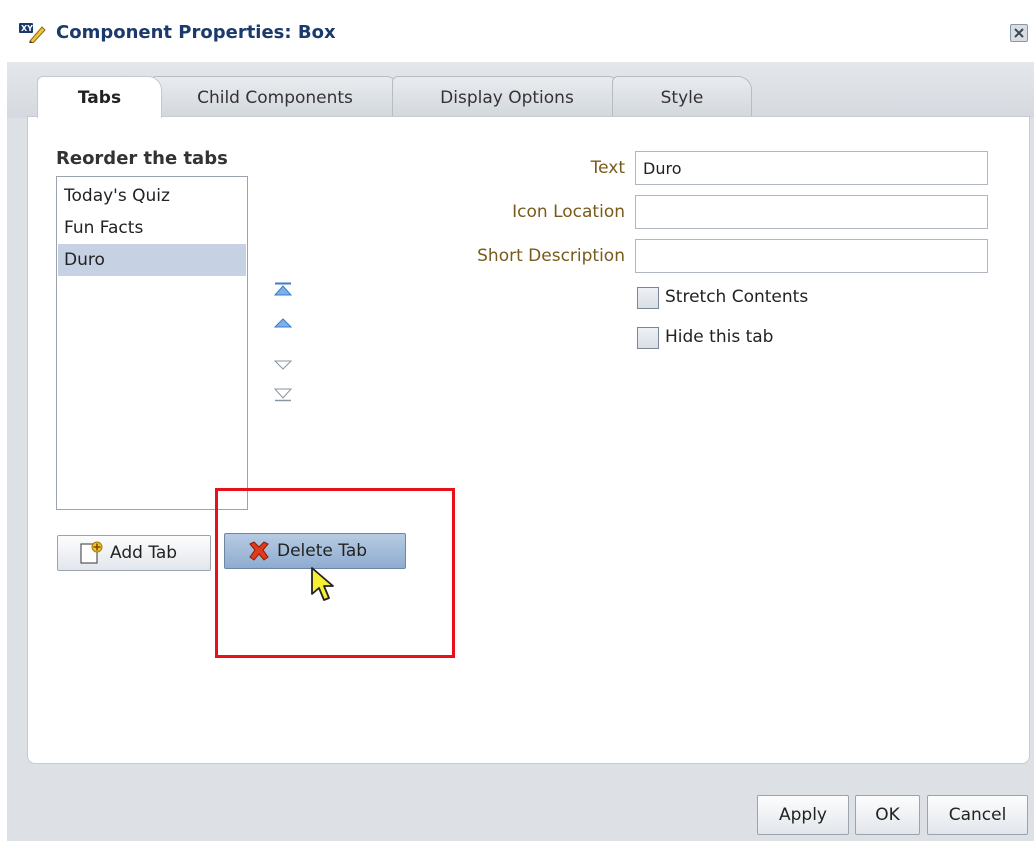 This screenshot has height=841, width=1034. What do you see at coordinates (551, 256) in the screenshot?
I see `short-description-label: Short Description` at bounding box center [551, 256].